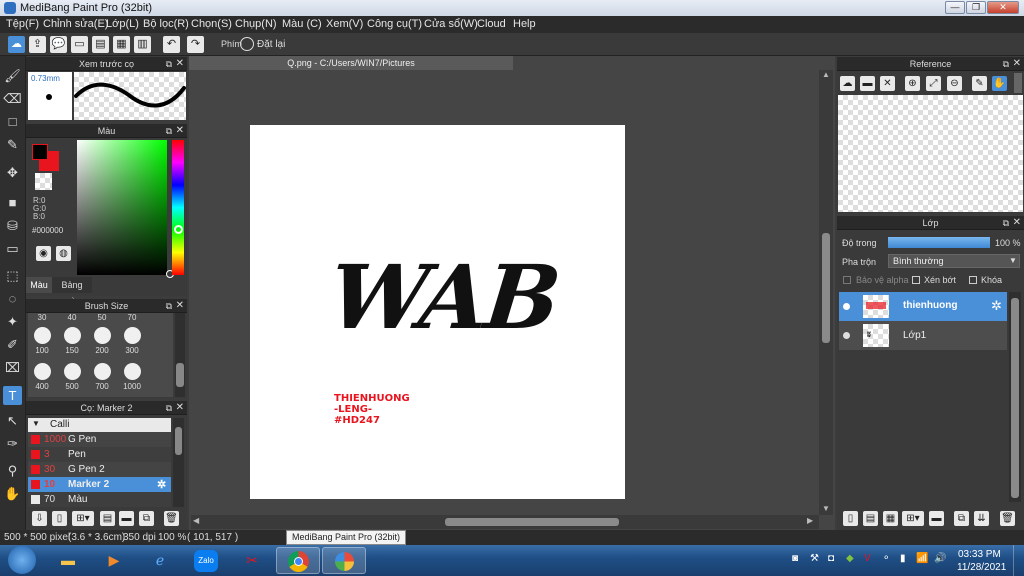 Image resolution: width=1024 pixels, height=576 pixels. What do you see at coordinates (126, 518) in the screenshot?
I see `folder-icon: ▬` at bounding box center [126, 518].